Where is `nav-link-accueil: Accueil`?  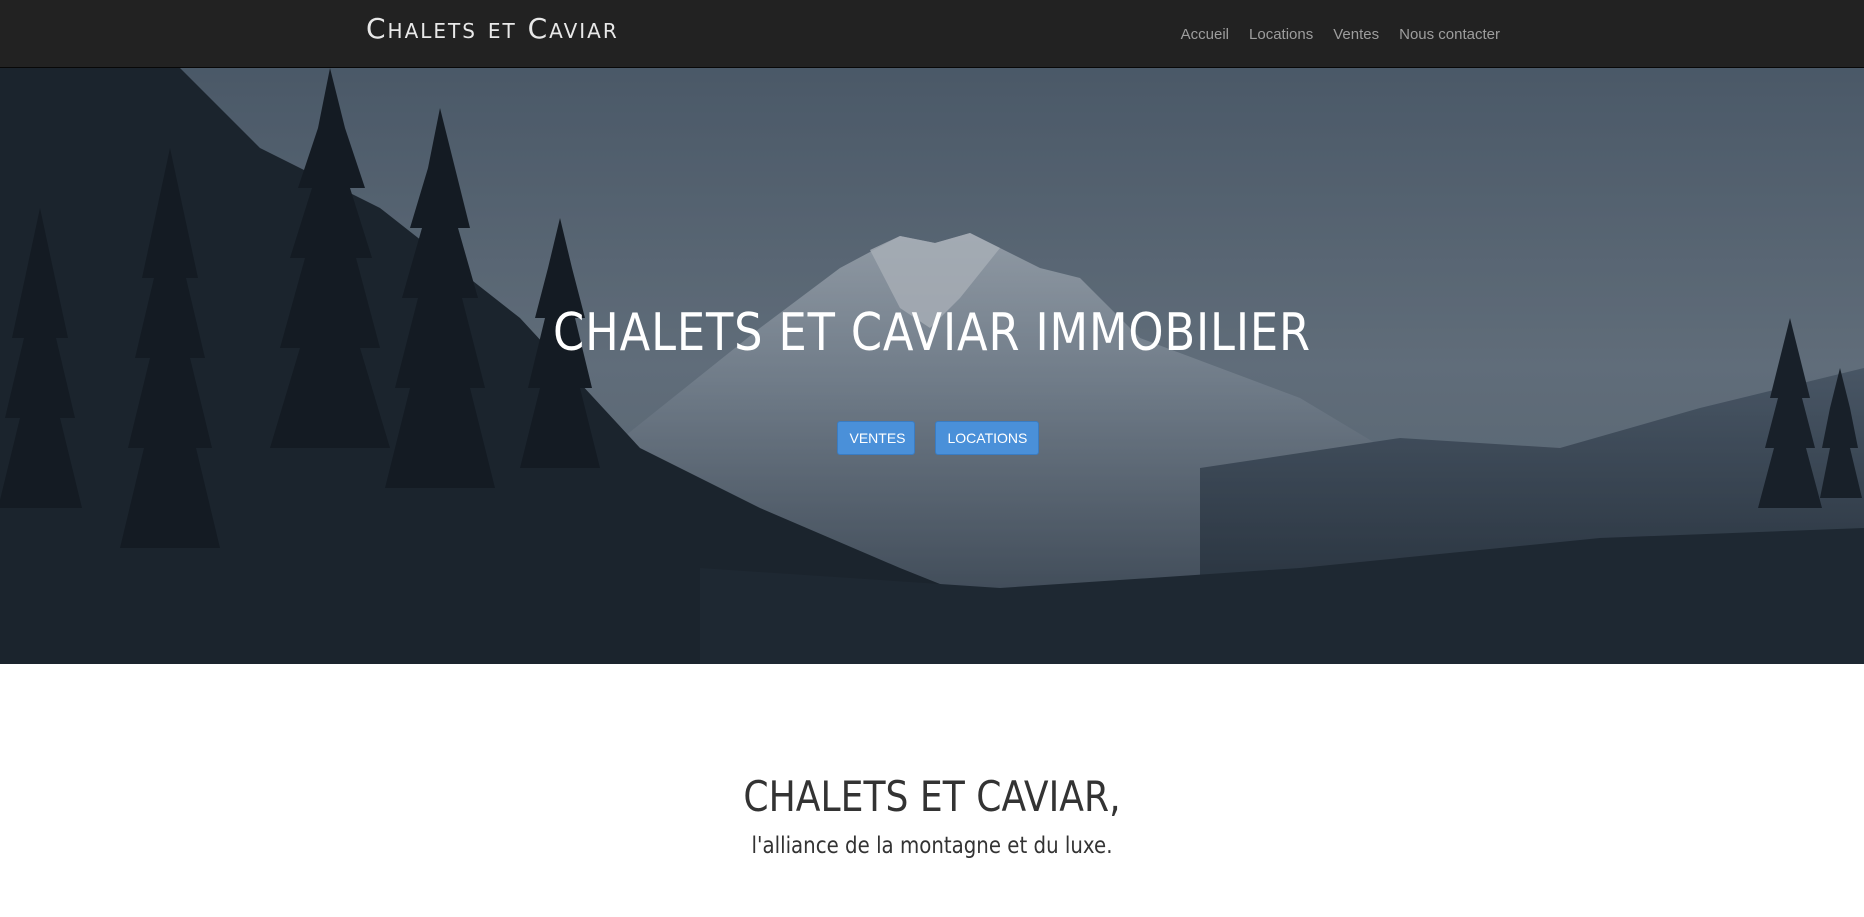 nav-link-accueil: Accueil is located at coordinates (1205, 34).